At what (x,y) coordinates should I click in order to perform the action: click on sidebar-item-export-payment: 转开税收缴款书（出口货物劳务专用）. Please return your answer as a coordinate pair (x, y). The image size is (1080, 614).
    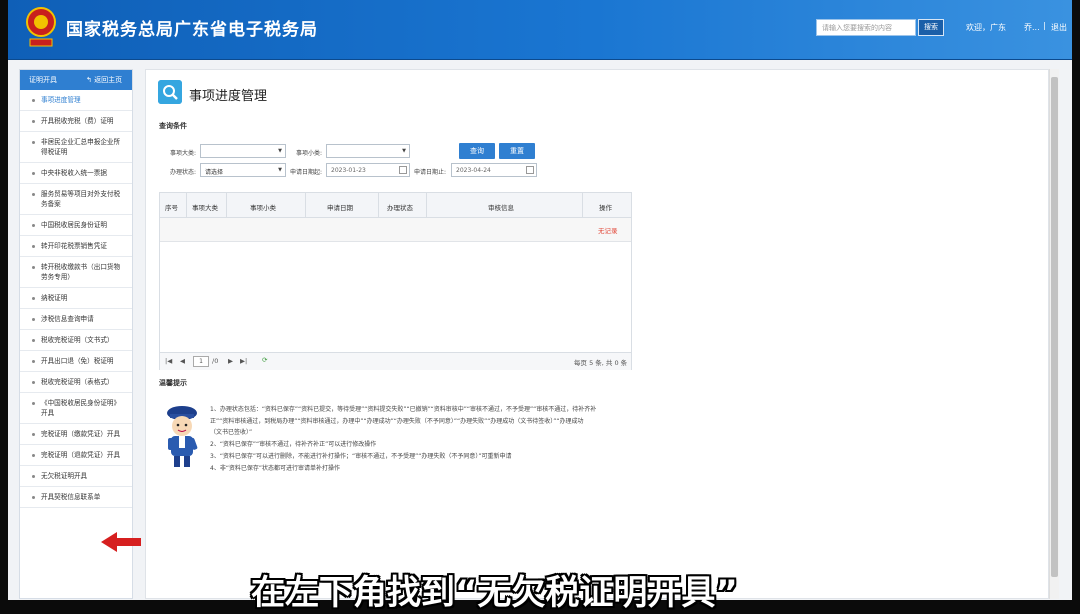
    Looking at the image, I should click on (76, 272).